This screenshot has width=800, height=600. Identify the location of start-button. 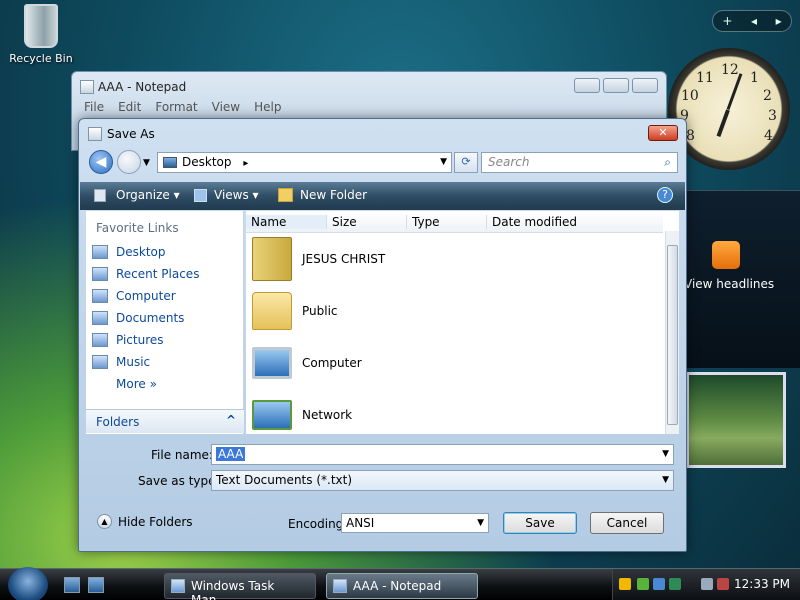
(28, 583).